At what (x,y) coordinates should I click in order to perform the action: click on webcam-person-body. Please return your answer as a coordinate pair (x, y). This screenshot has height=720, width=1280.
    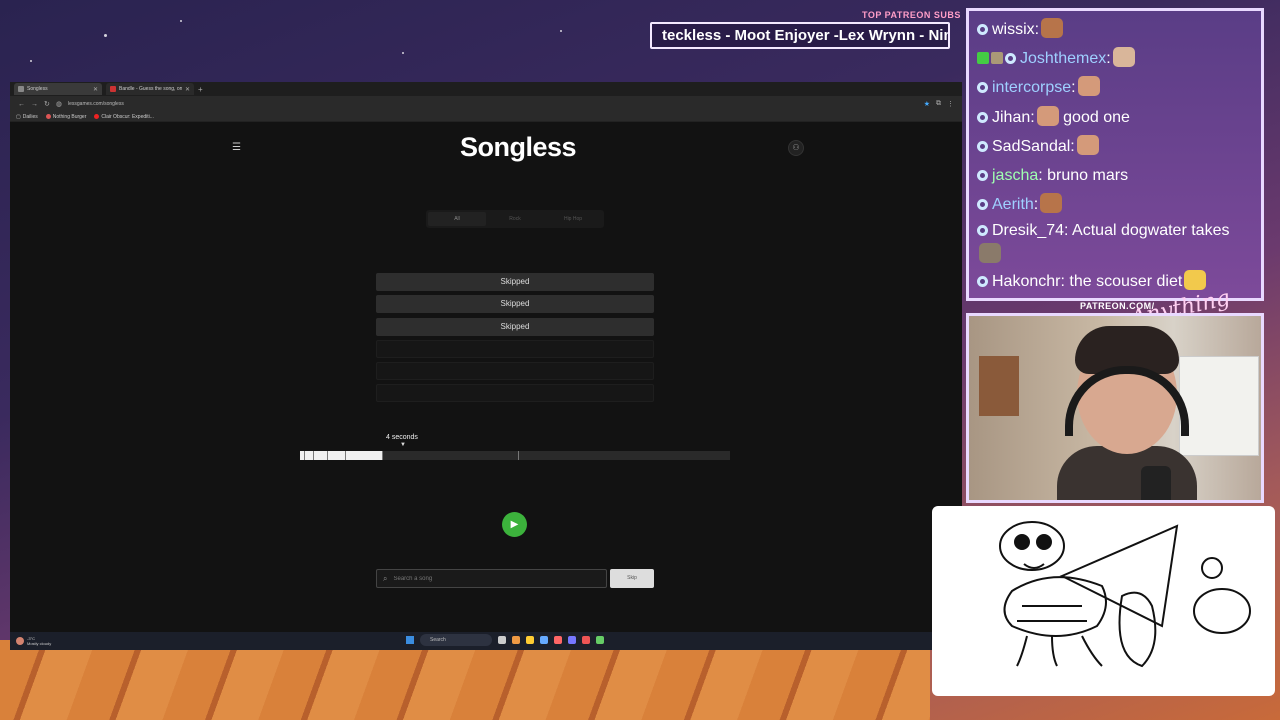
    Looking at the image, I should click on (1127, 473).